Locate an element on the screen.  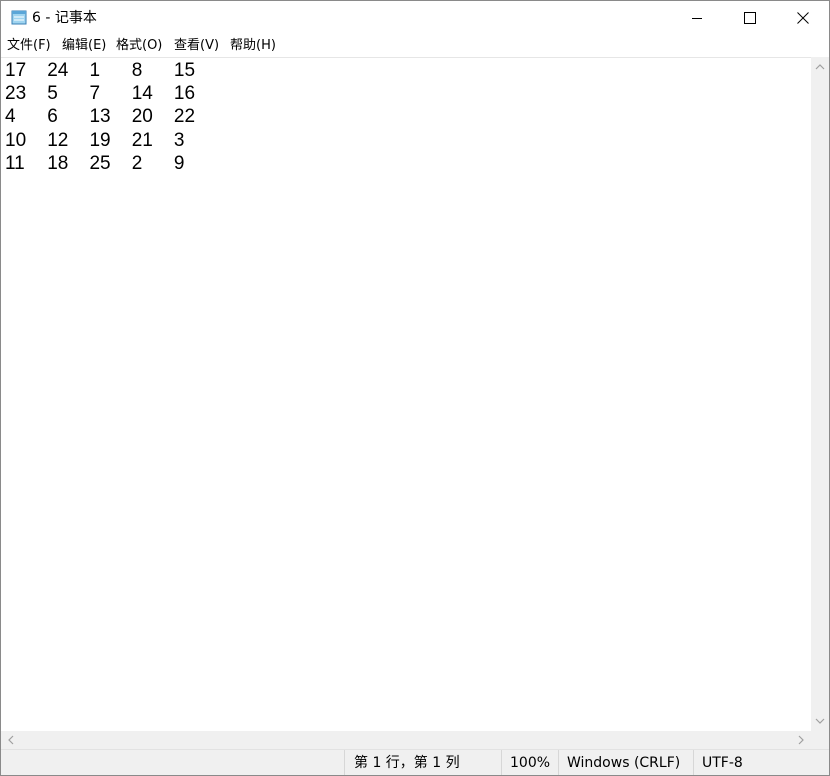
minimize-button is located at coordinates (696, 18).